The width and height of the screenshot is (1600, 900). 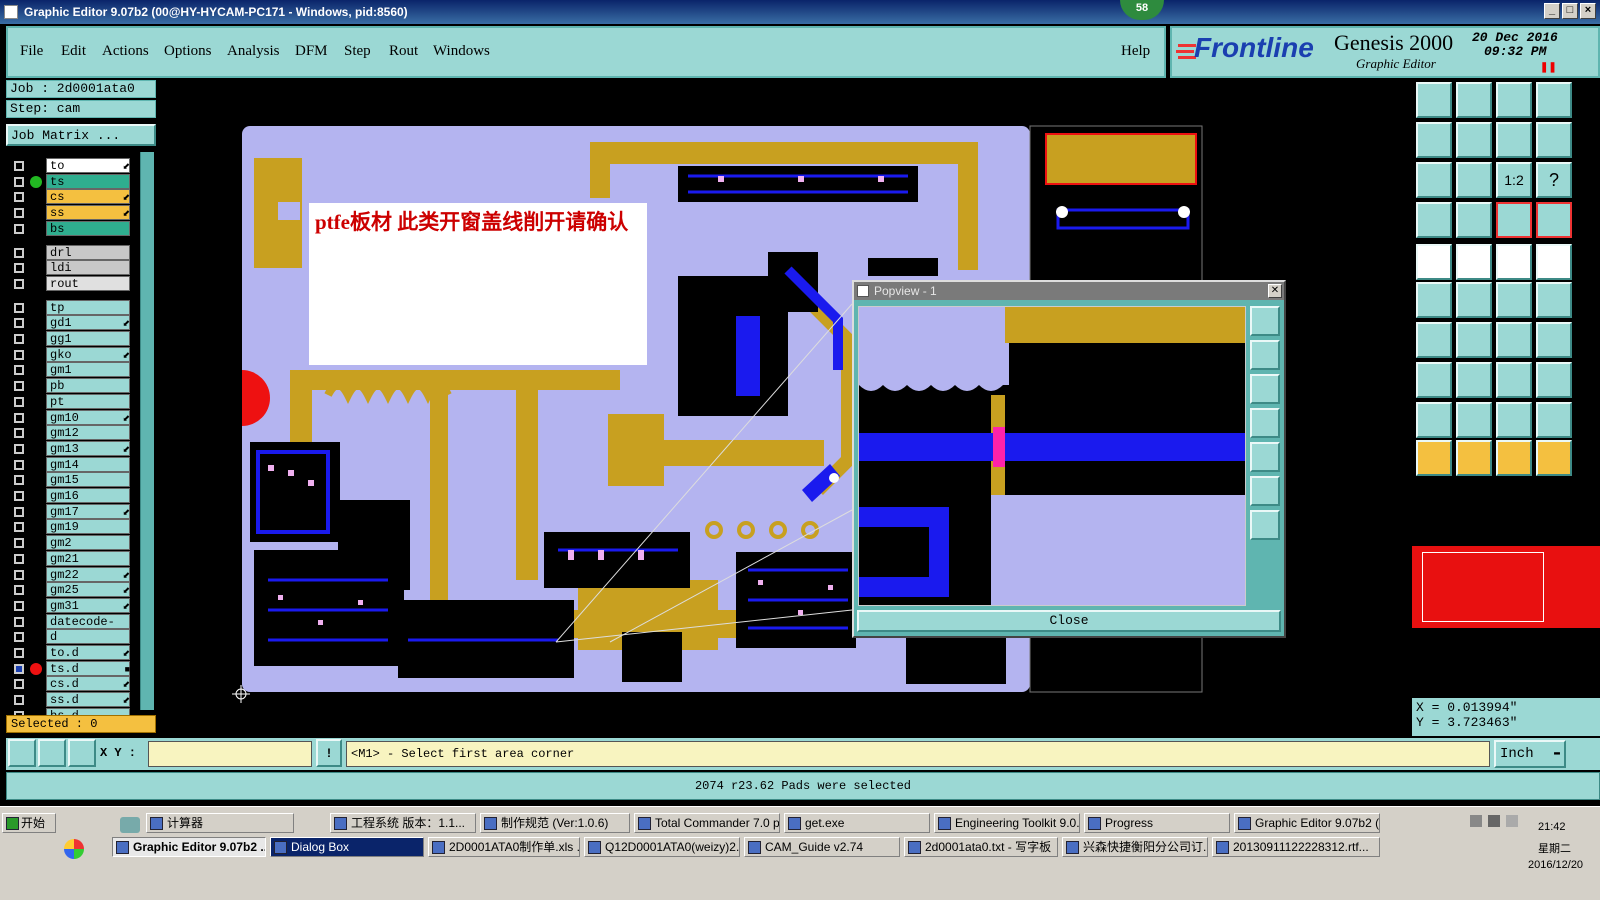 I want to click on menu-options: Options, so click(x=188, y=51).